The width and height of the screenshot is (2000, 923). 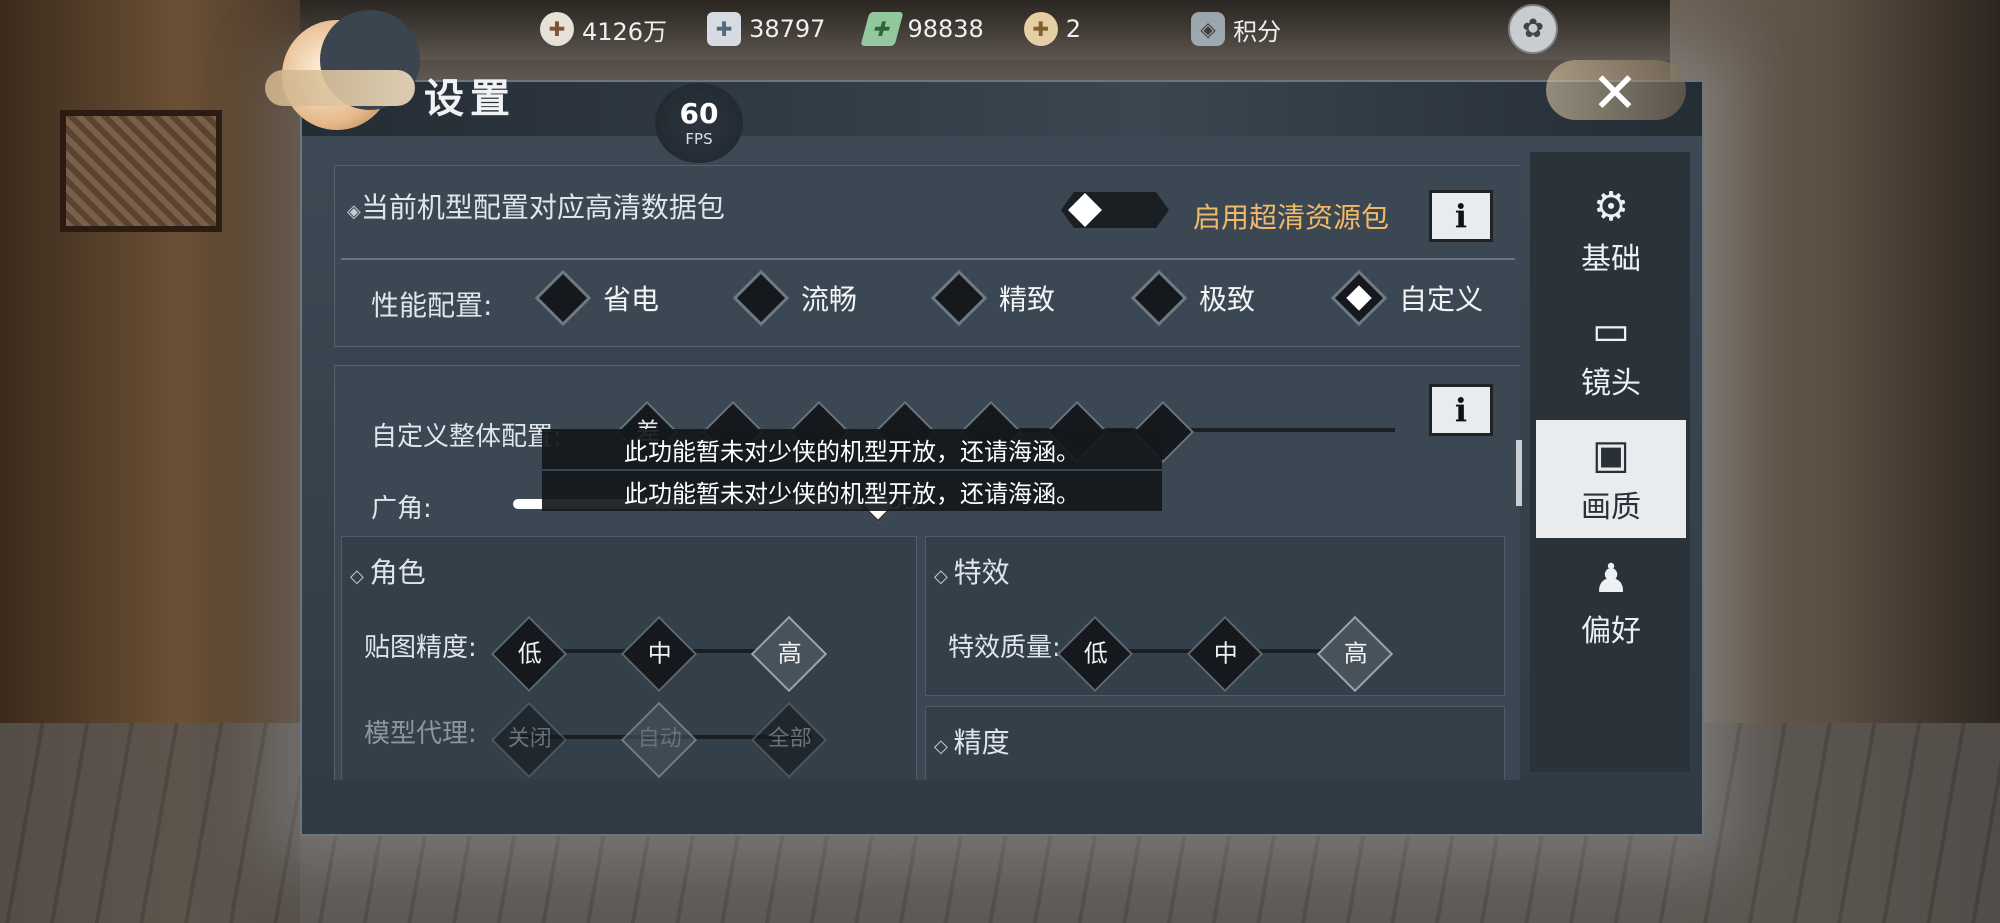 I want to click on character-group: 角色 贴图精度: 低 中 高 模型代理: 关闭 自动 全部, so click(x=629, y=658).